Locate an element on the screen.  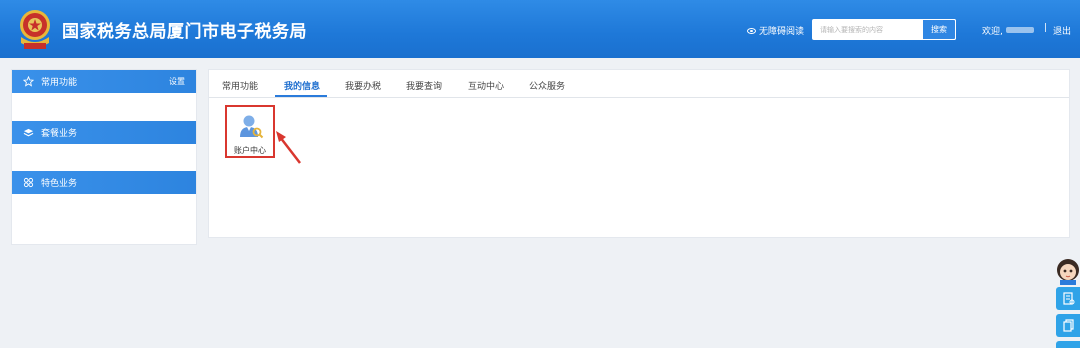
sidebar-section-special: 特色业务 is located at coordinates (104, 182).